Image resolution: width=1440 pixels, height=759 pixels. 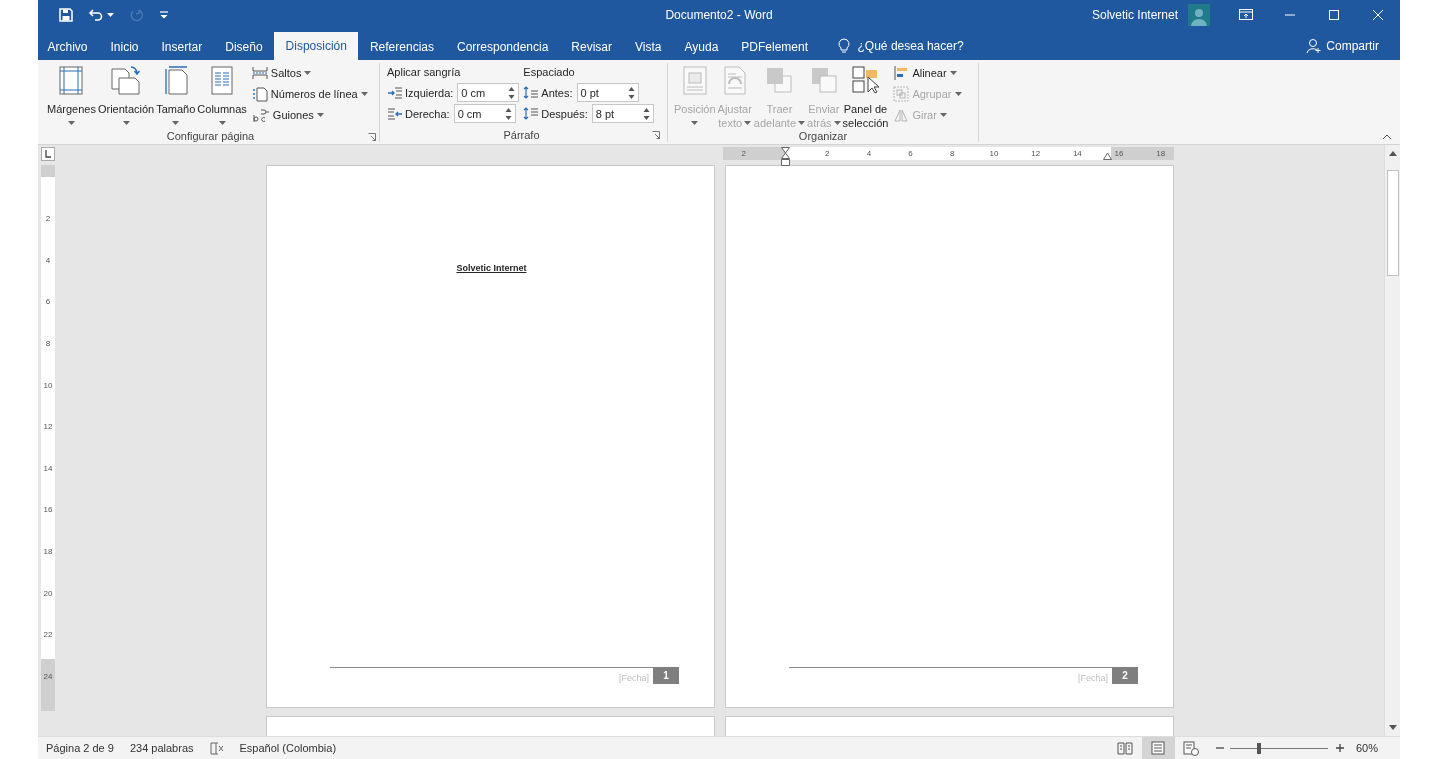 I want to click on indent-marker-icon, so click(x=785, y=157).